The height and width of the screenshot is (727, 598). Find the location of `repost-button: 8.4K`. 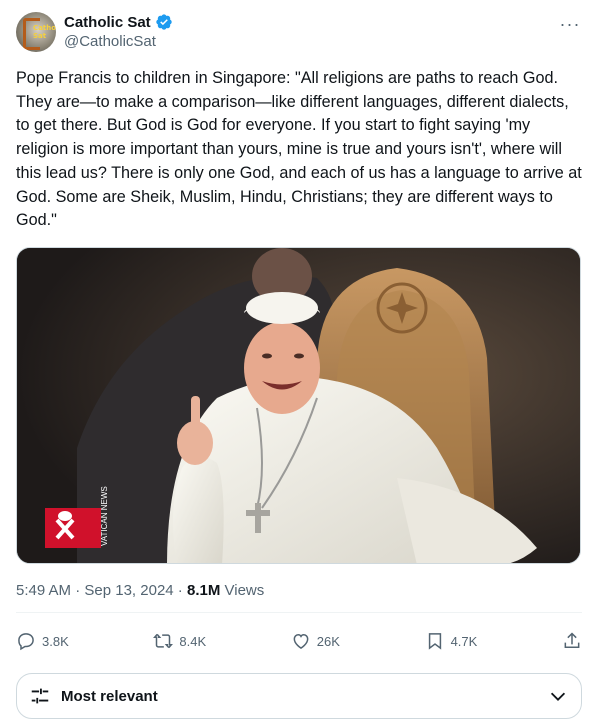

repost-button: 8.4K is located at coordinates (179, 641).